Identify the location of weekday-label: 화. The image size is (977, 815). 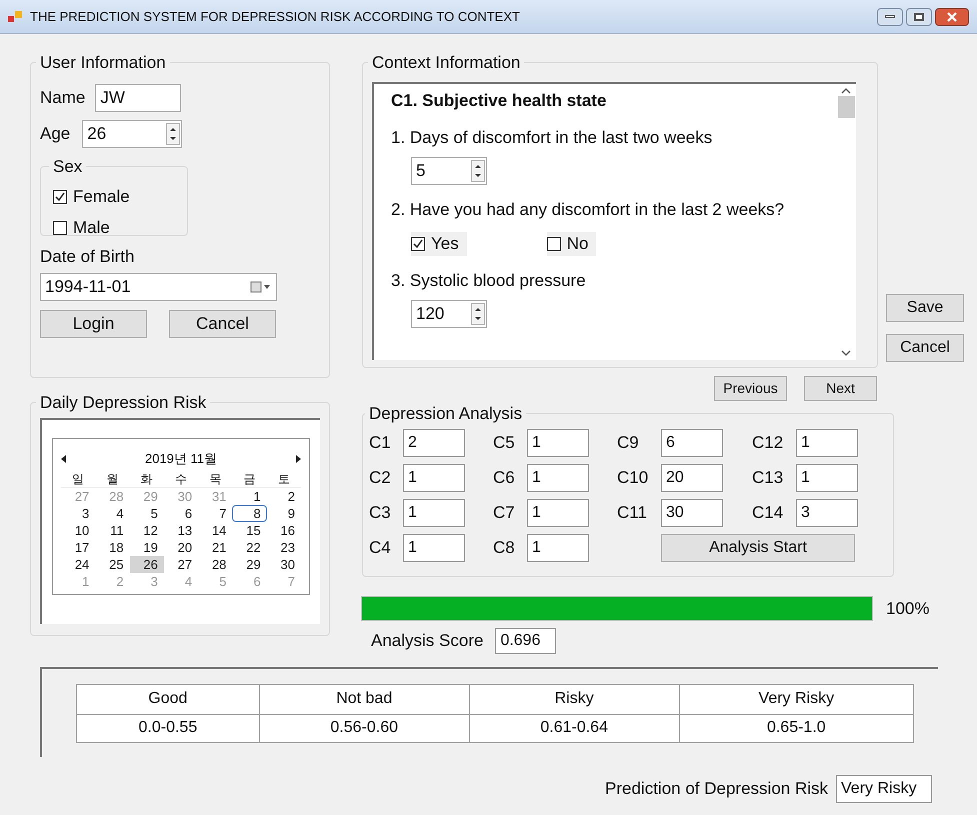
(147, 478).